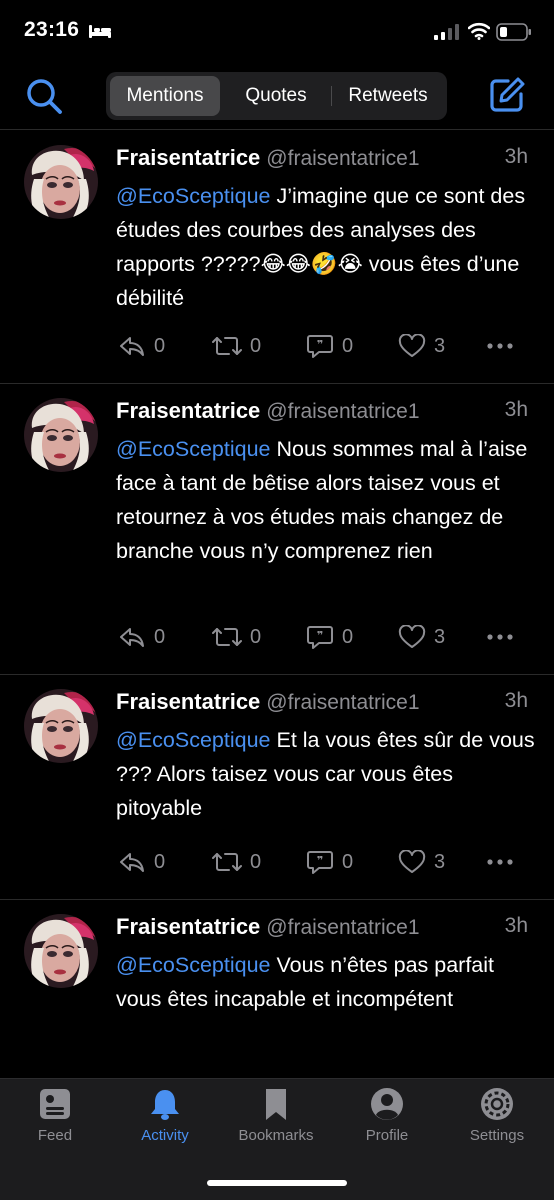  I want to click on home-indicator, so click(277, 1183).